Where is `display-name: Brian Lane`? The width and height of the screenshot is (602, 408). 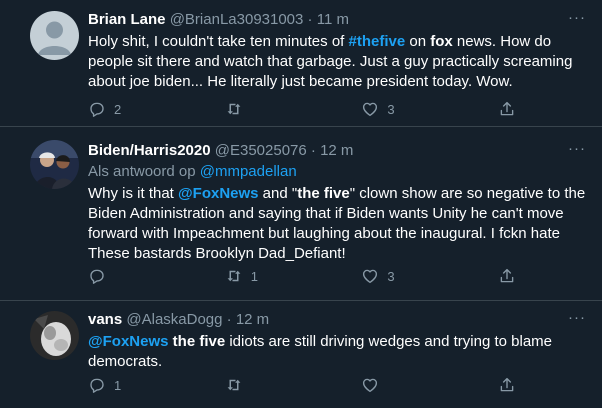 display-name: Brian Lane is located at coordinates (127, 19).